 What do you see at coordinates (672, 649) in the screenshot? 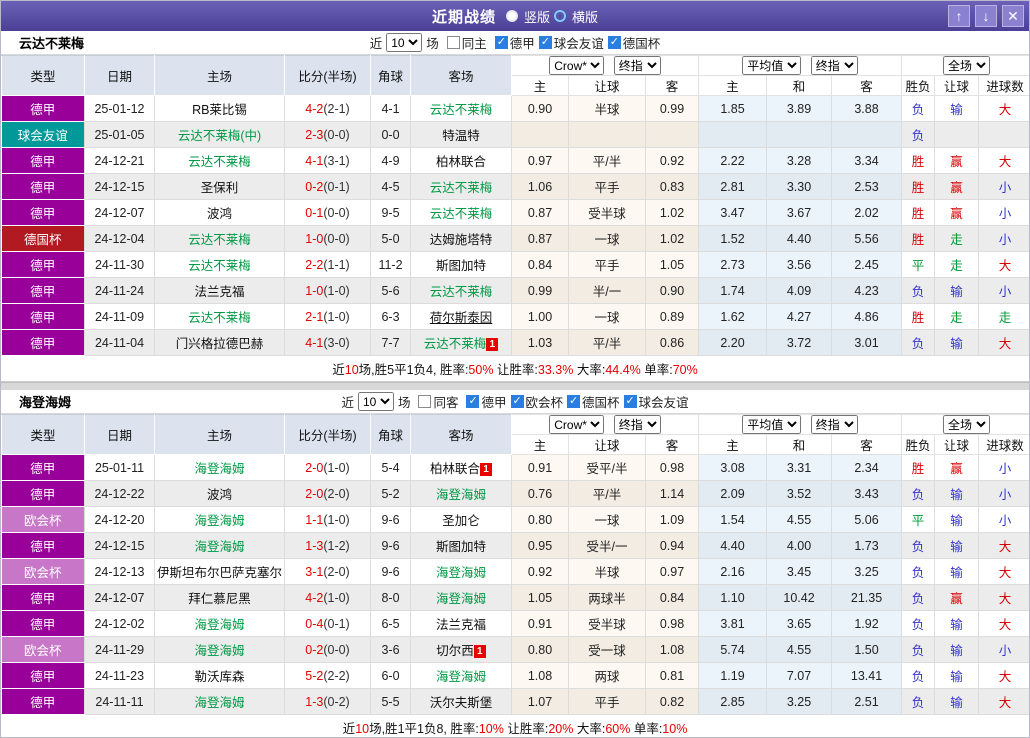
I see `handicap-away-odds: 1.08` at bounding box center [672, 649].